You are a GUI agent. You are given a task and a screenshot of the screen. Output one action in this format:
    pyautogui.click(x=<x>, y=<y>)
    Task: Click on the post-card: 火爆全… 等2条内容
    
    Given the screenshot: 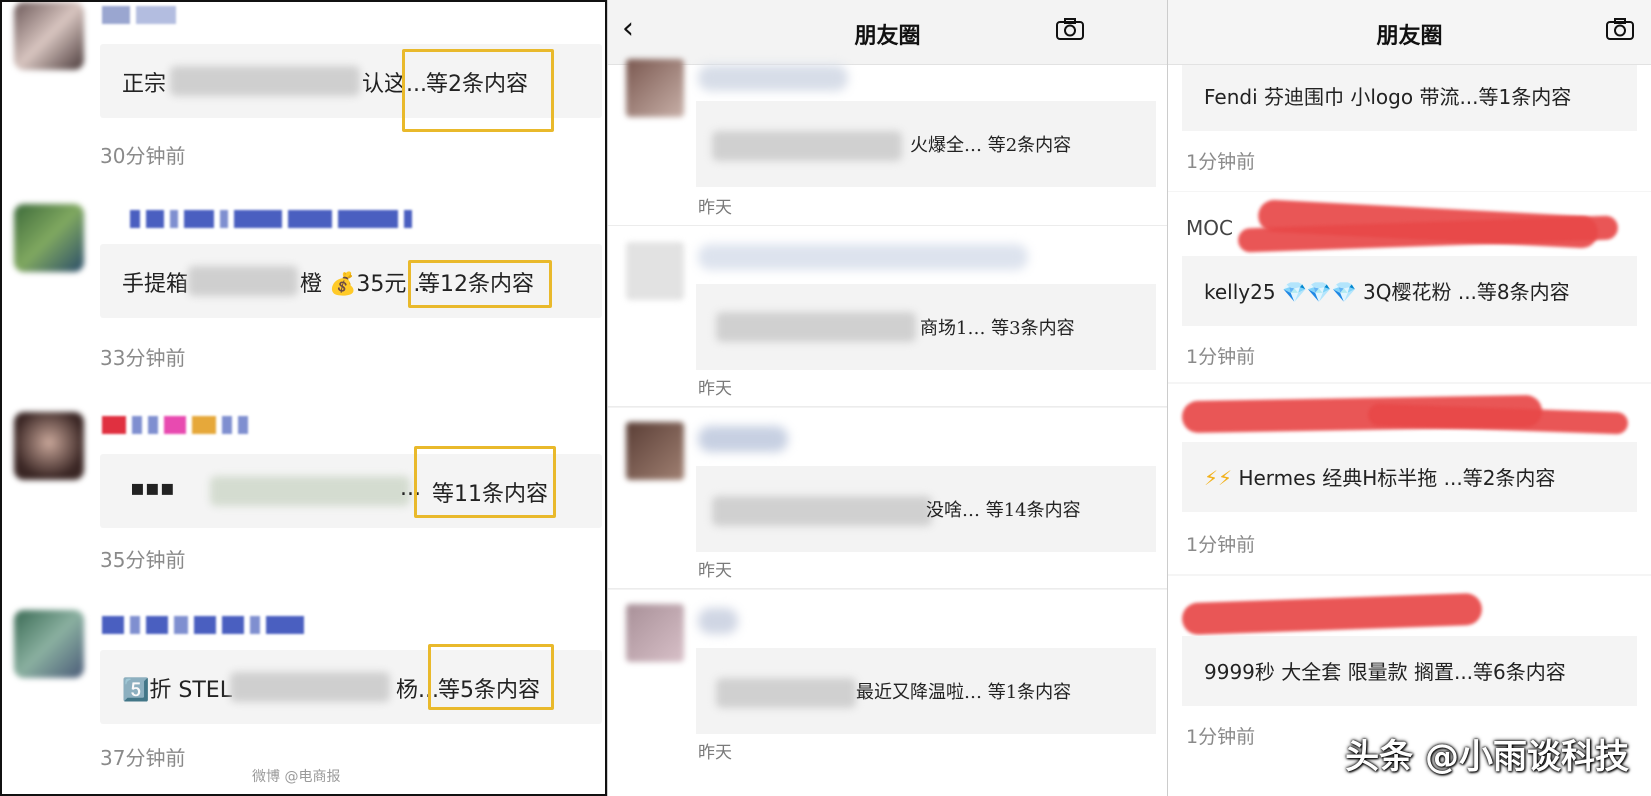 What is the action you would take?
    pyautogui.click(x=926, y=144)
    